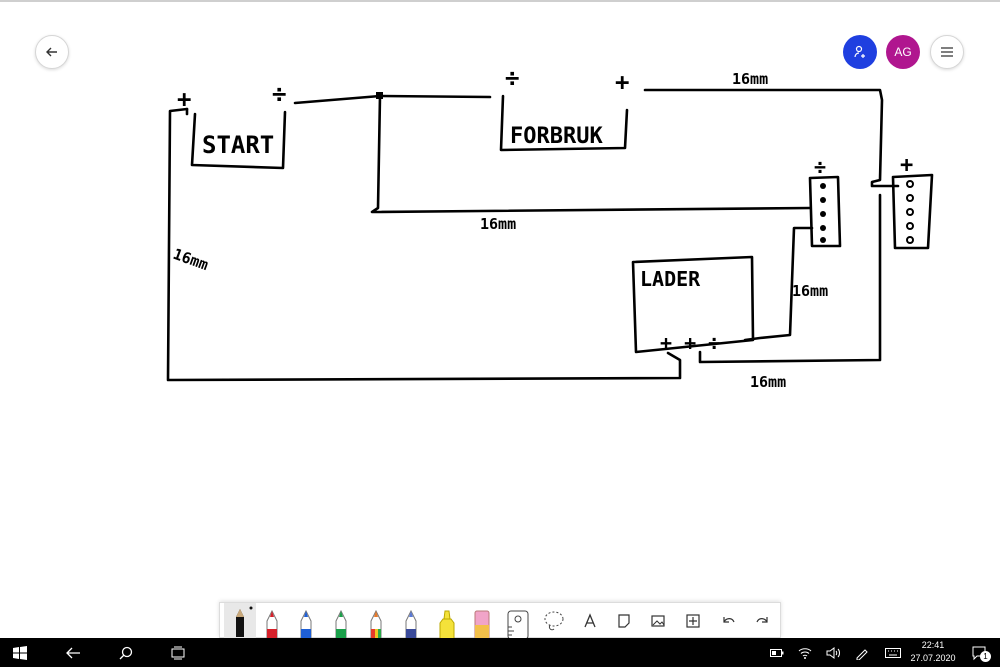 This screenshot has width=1000, height=667. What do you see at coordinates (823, 213) in the screenshot?
I see `battery-cells-left` at bounding box center [823, 213].